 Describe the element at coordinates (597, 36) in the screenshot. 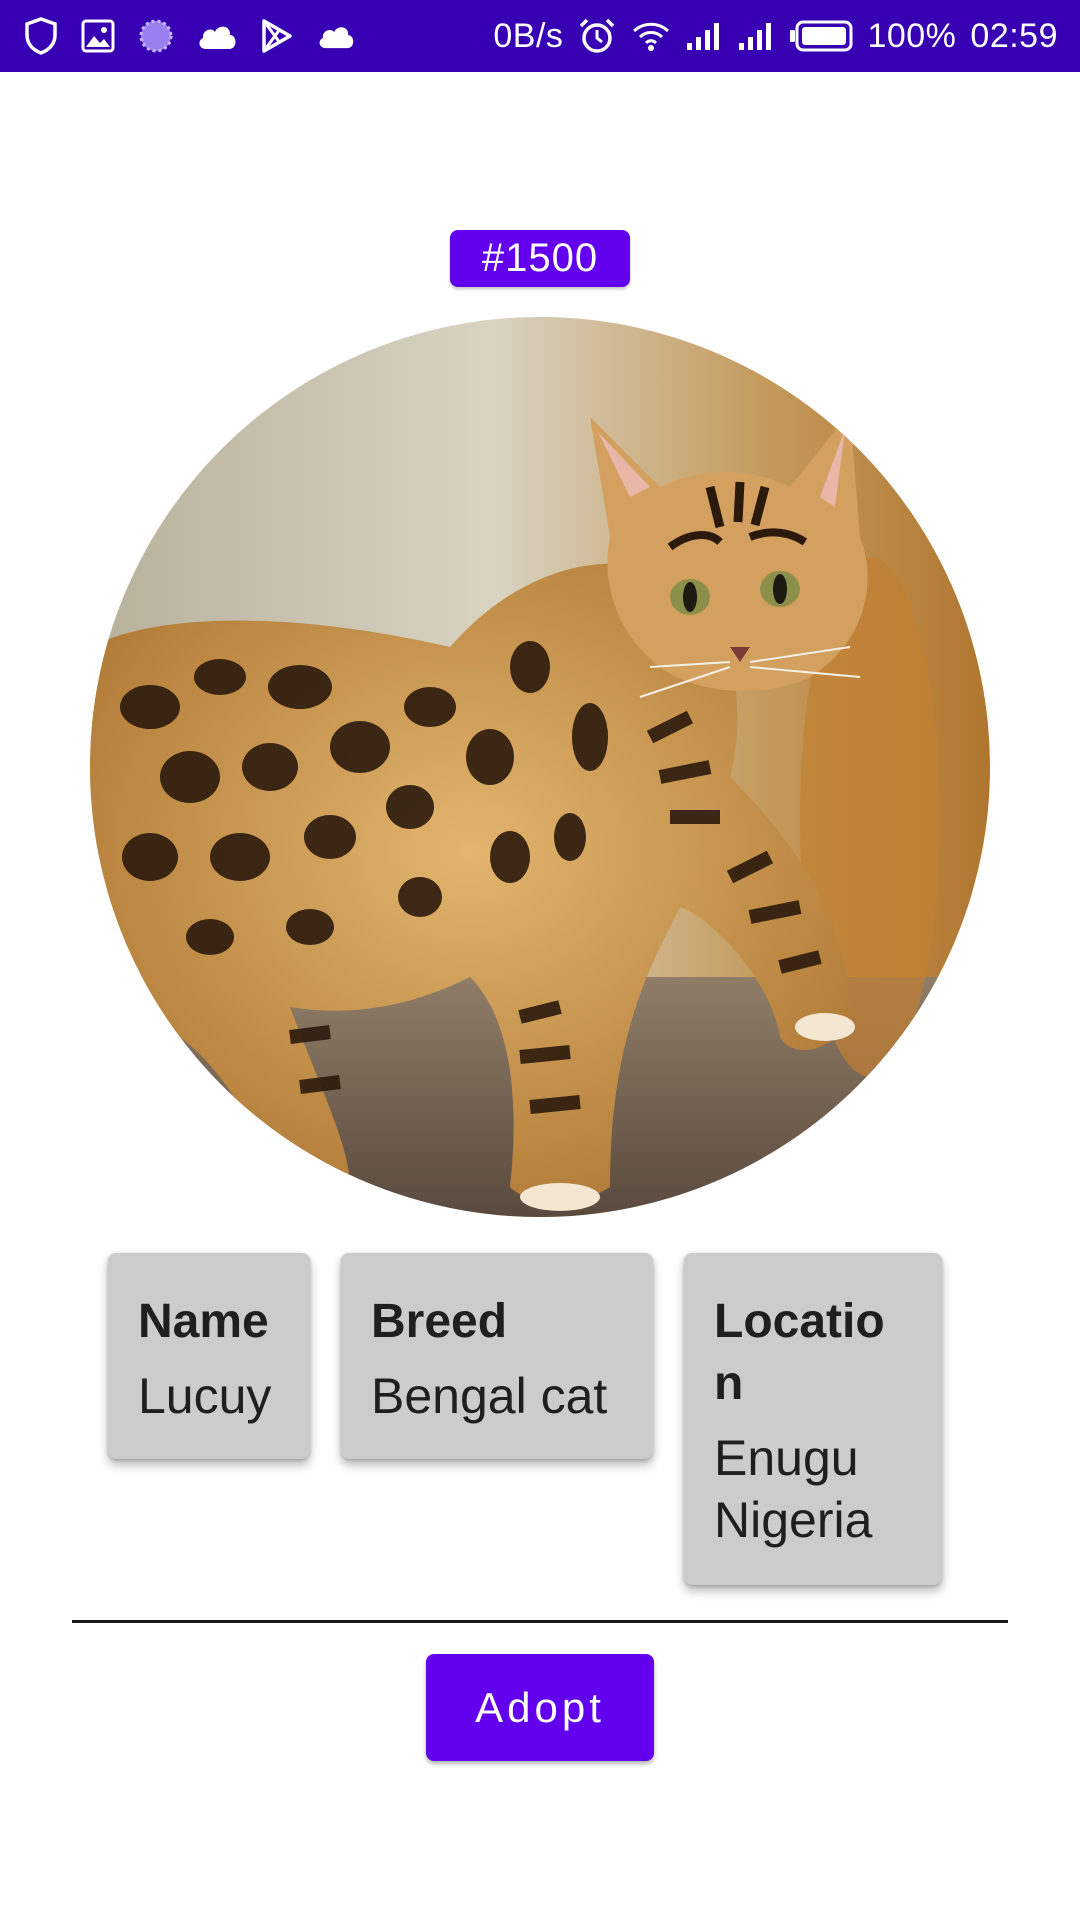

I see `alarm-icon` at that location.